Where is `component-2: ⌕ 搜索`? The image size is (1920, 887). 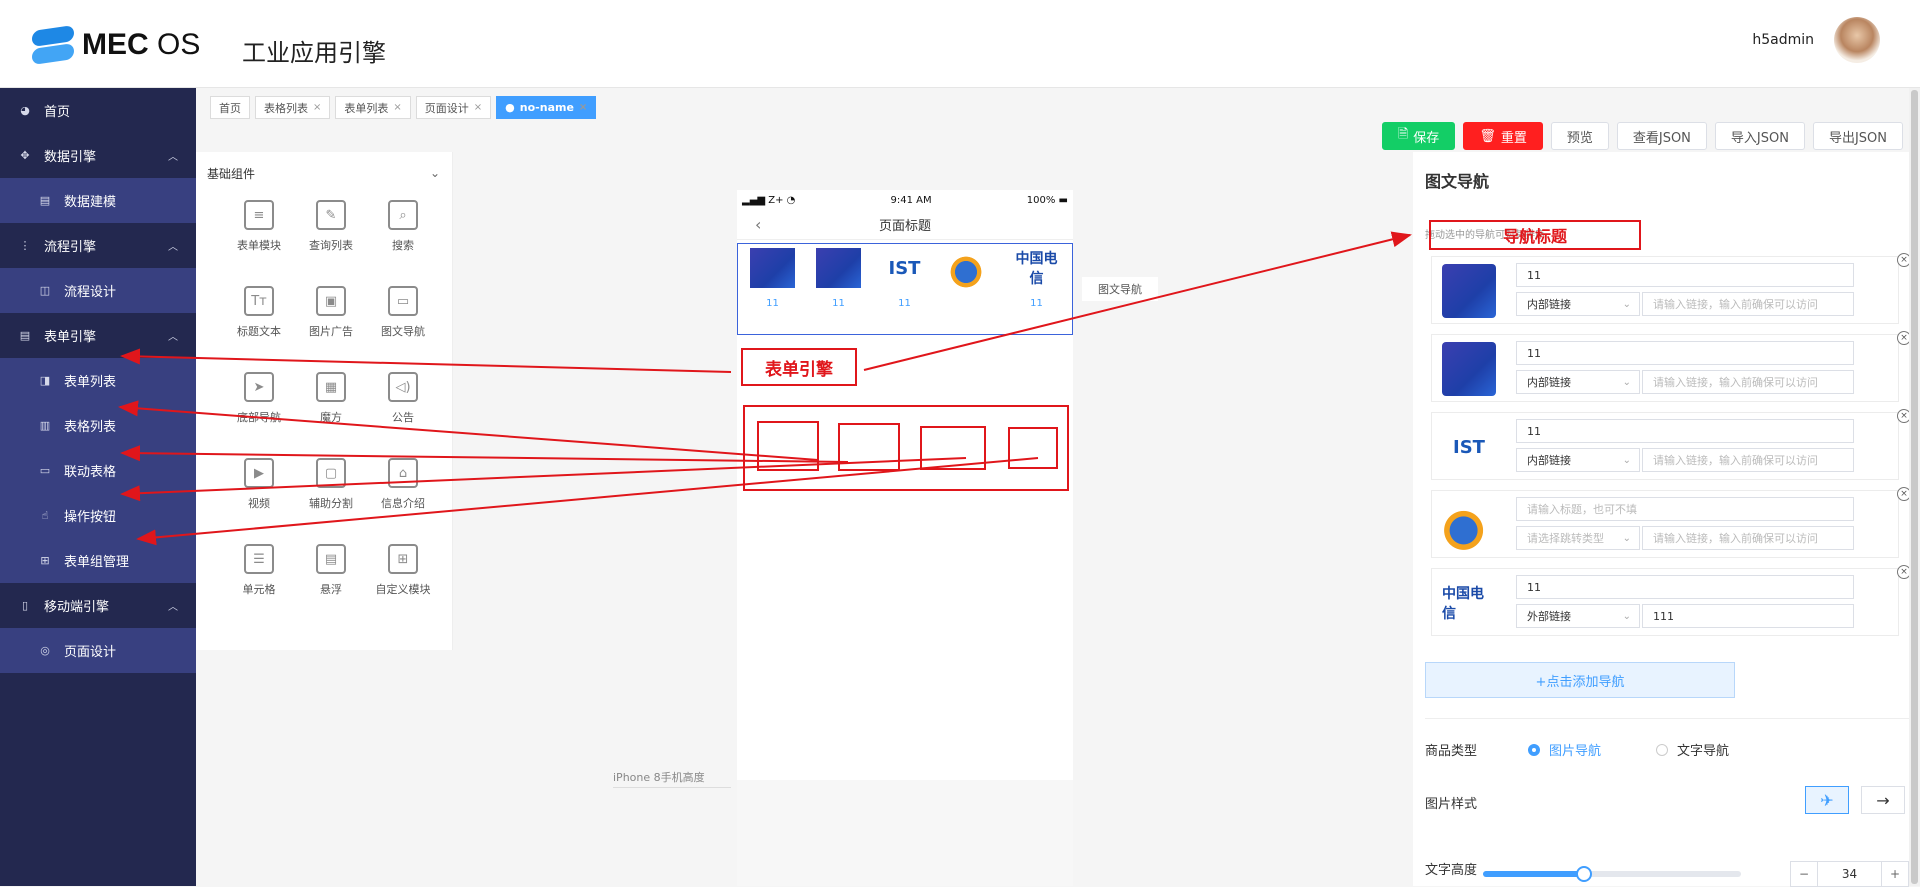 component-2: ⌕ 搜索 is located at coordinates (403, 228).